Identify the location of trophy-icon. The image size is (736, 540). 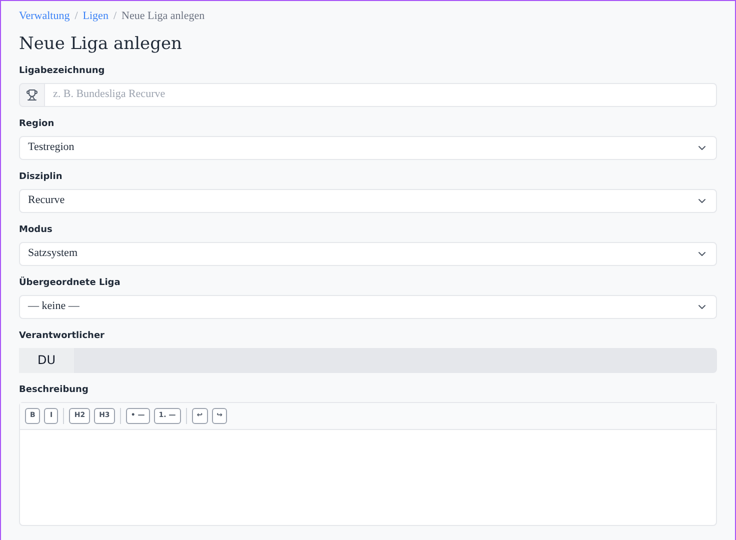
(32, 94).